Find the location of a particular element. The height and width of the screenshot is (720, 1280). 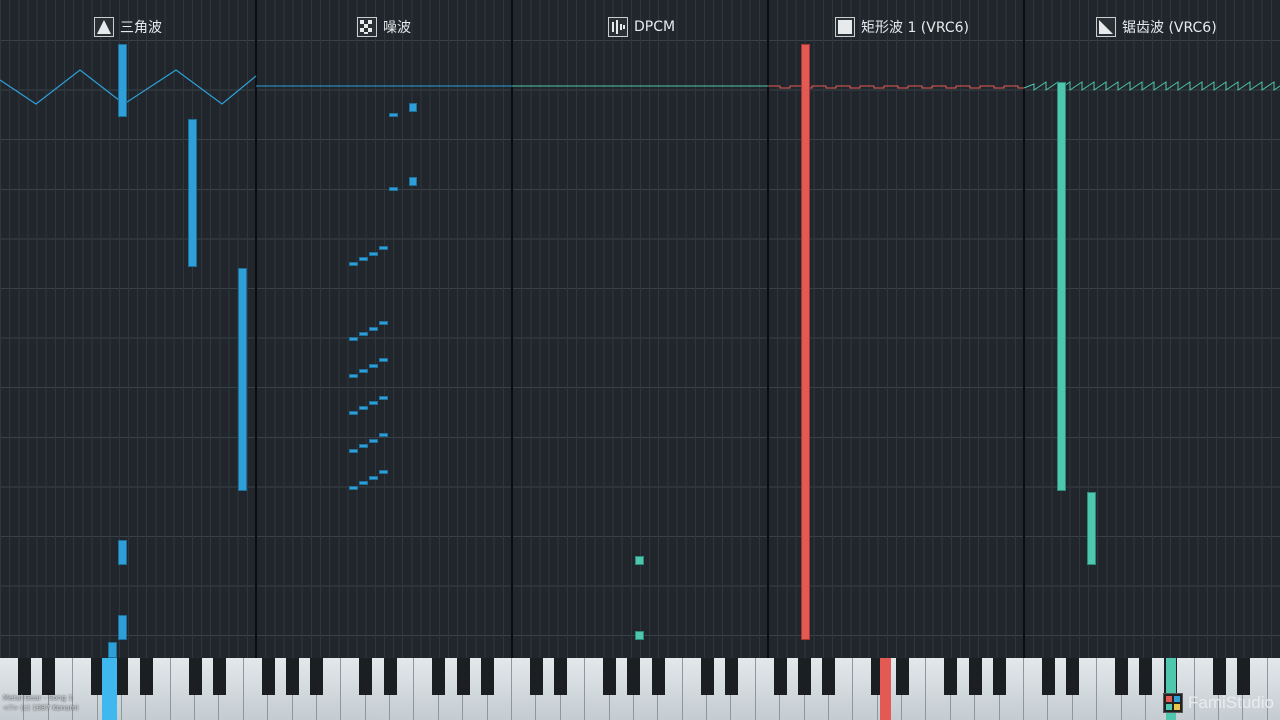

brand-watermark: FamiStudio is located at coordinates (1218, 703).